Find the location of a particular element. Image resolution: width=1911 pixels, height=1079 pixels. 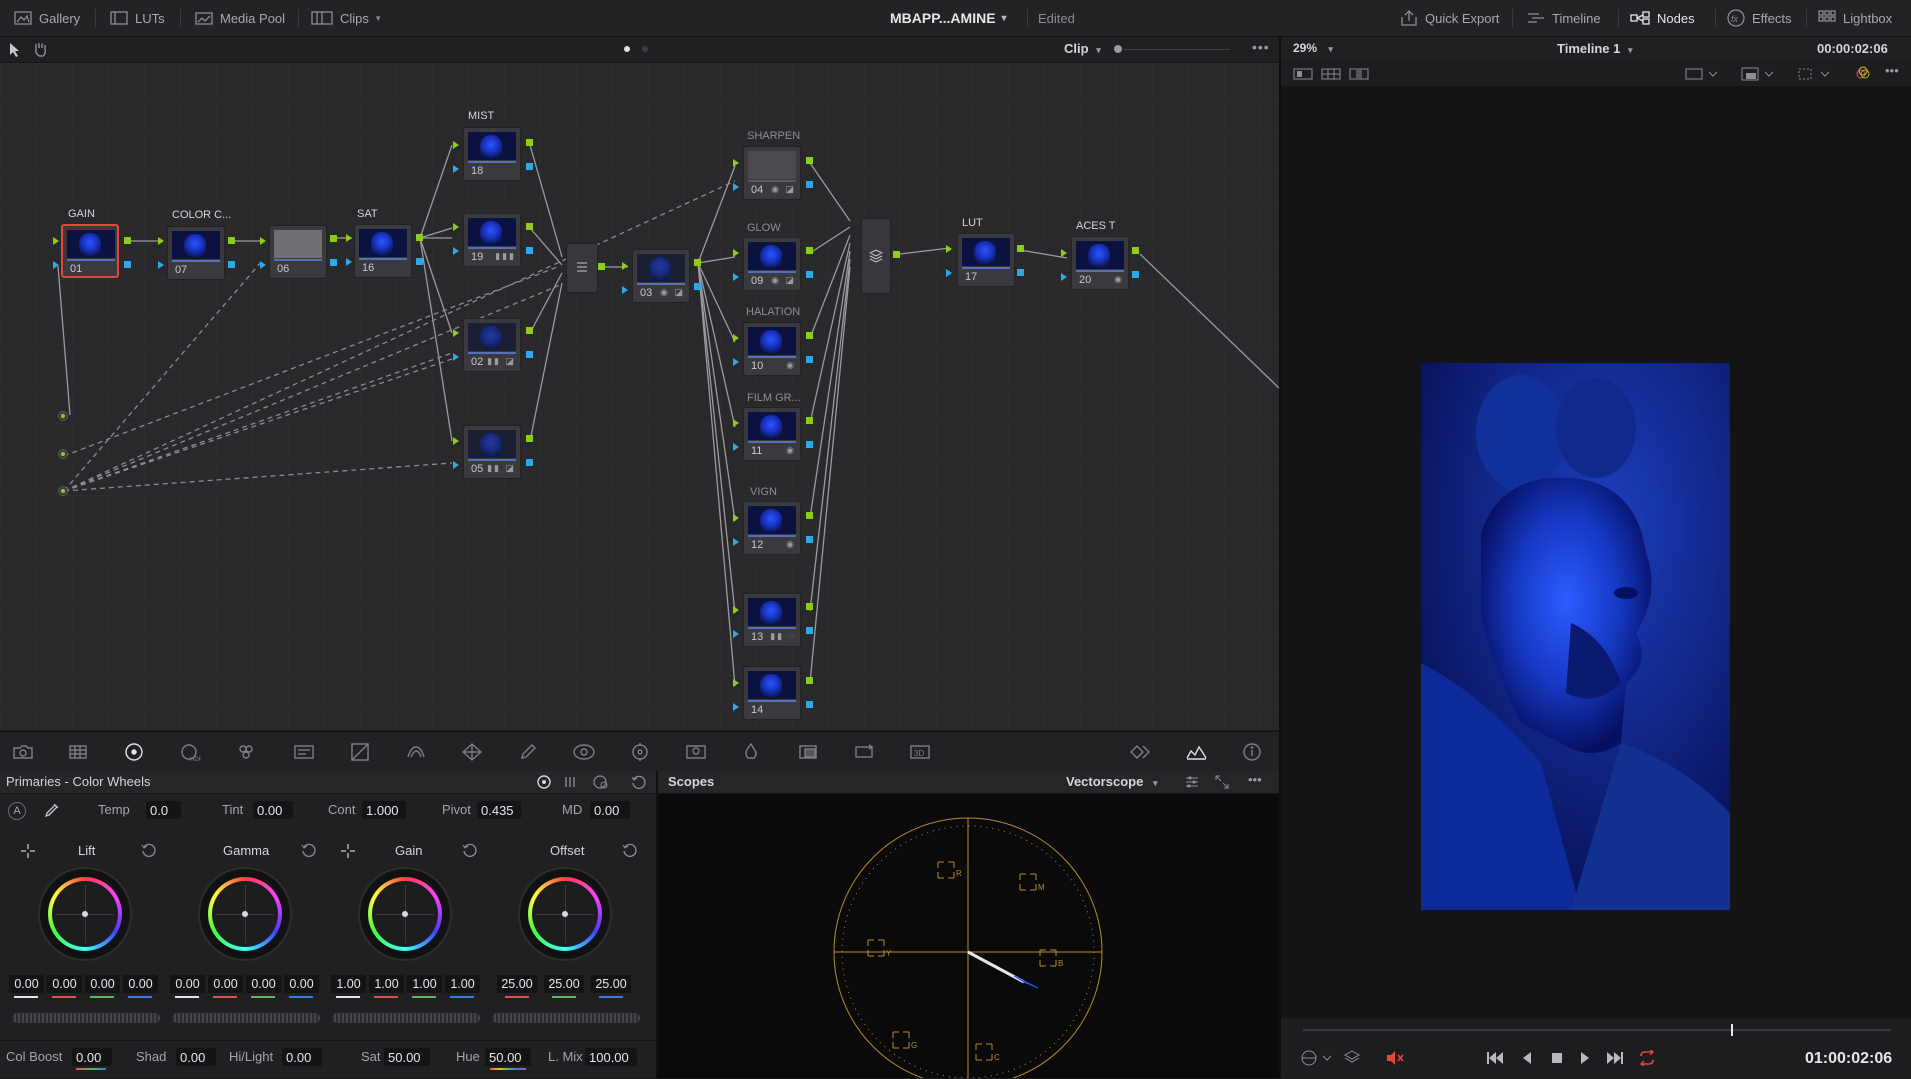

keyframes-icon is located at coordinates (1140, 752).